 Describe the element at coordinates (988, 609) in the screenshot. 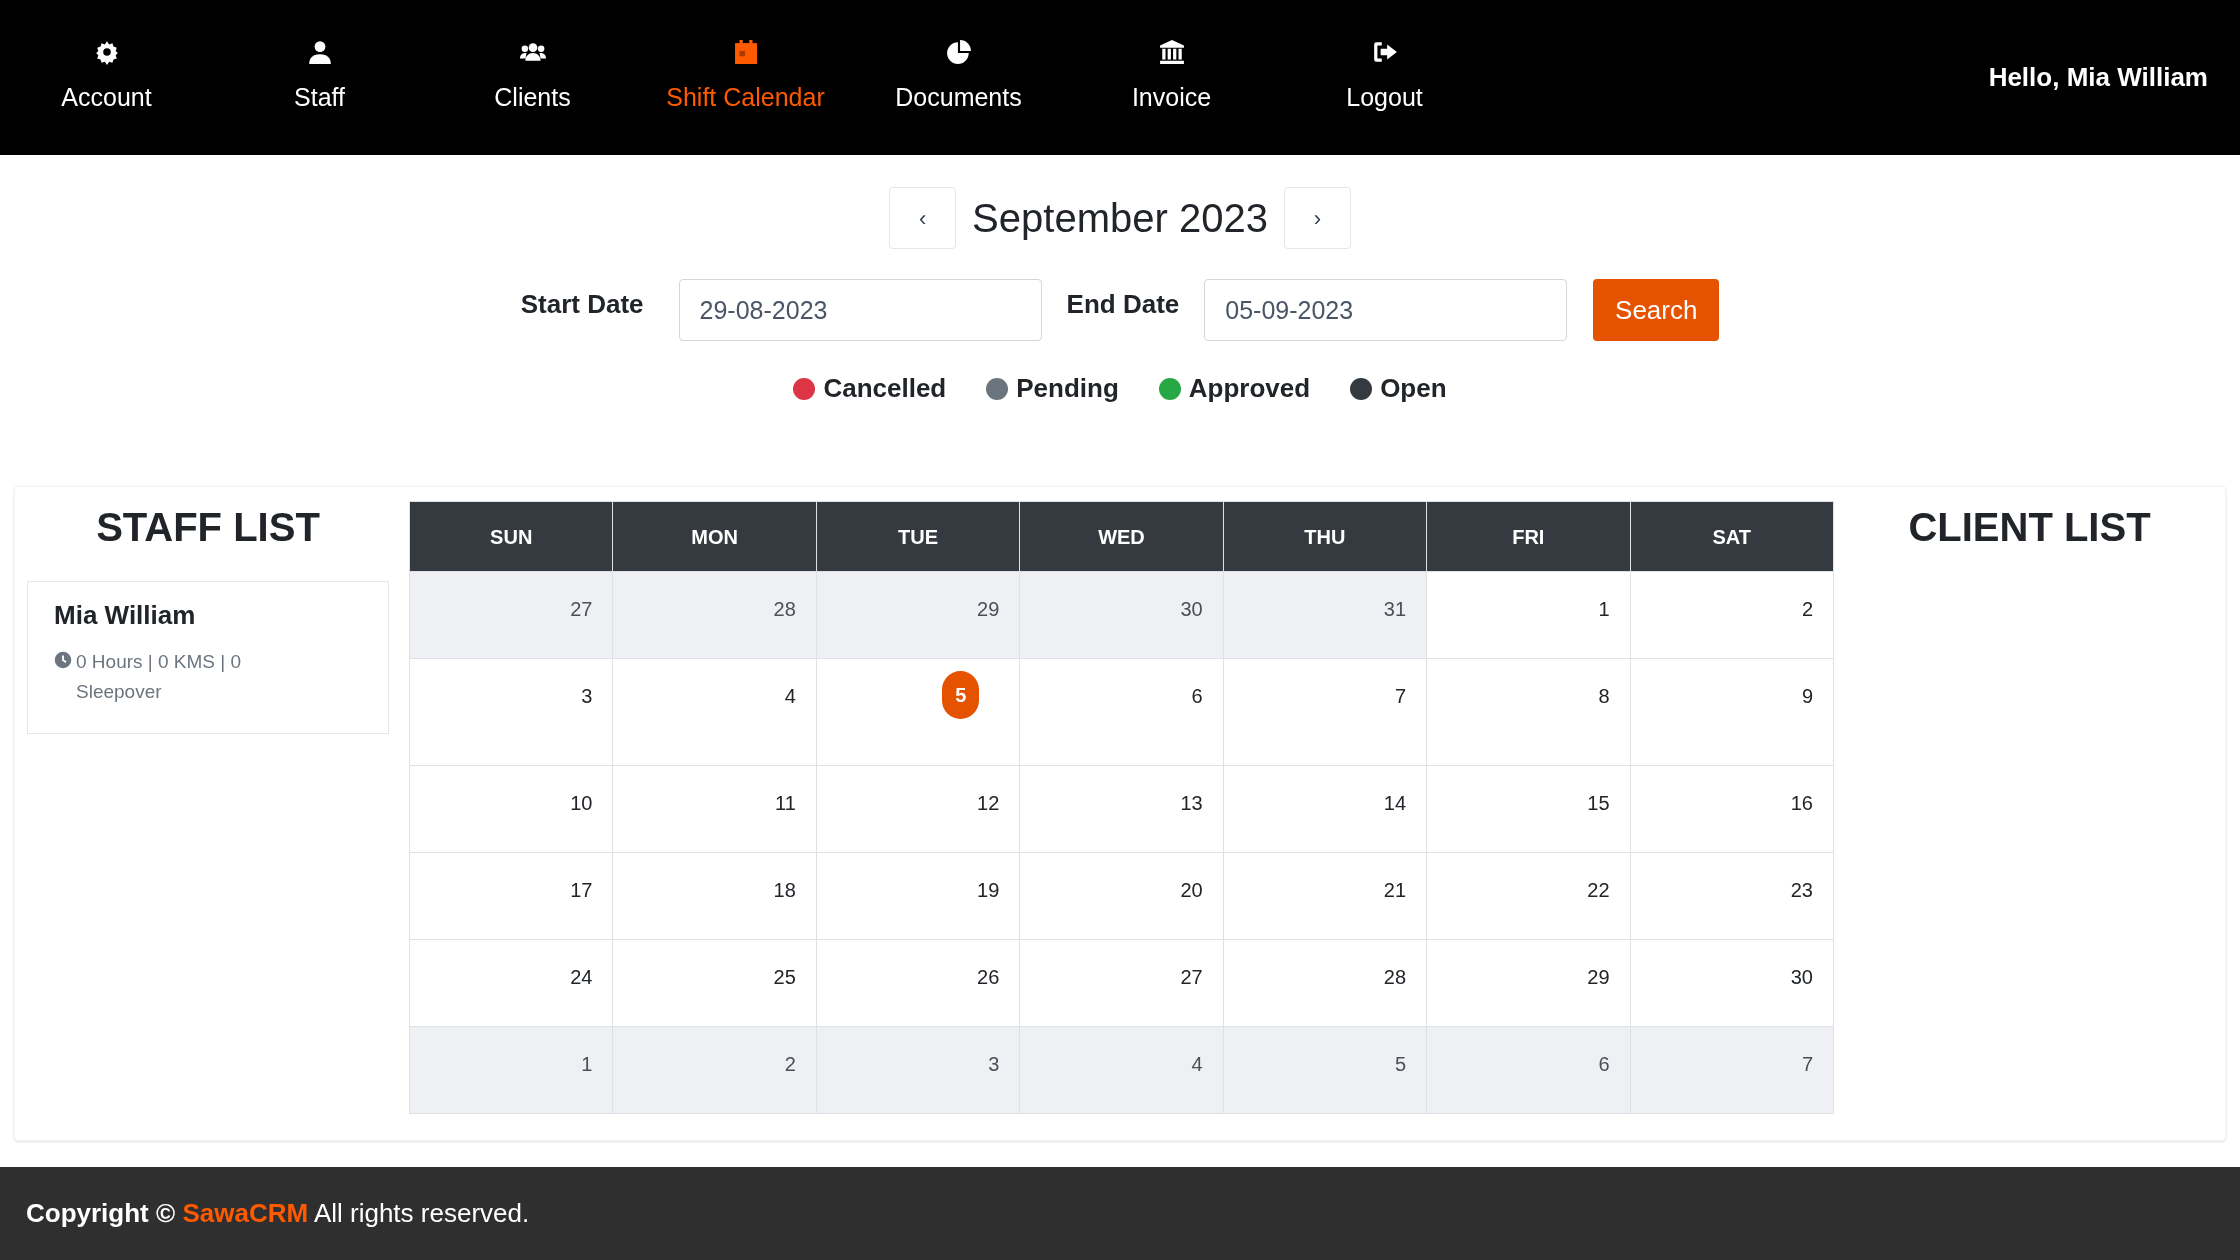

I see `day-number: 29` at that location.